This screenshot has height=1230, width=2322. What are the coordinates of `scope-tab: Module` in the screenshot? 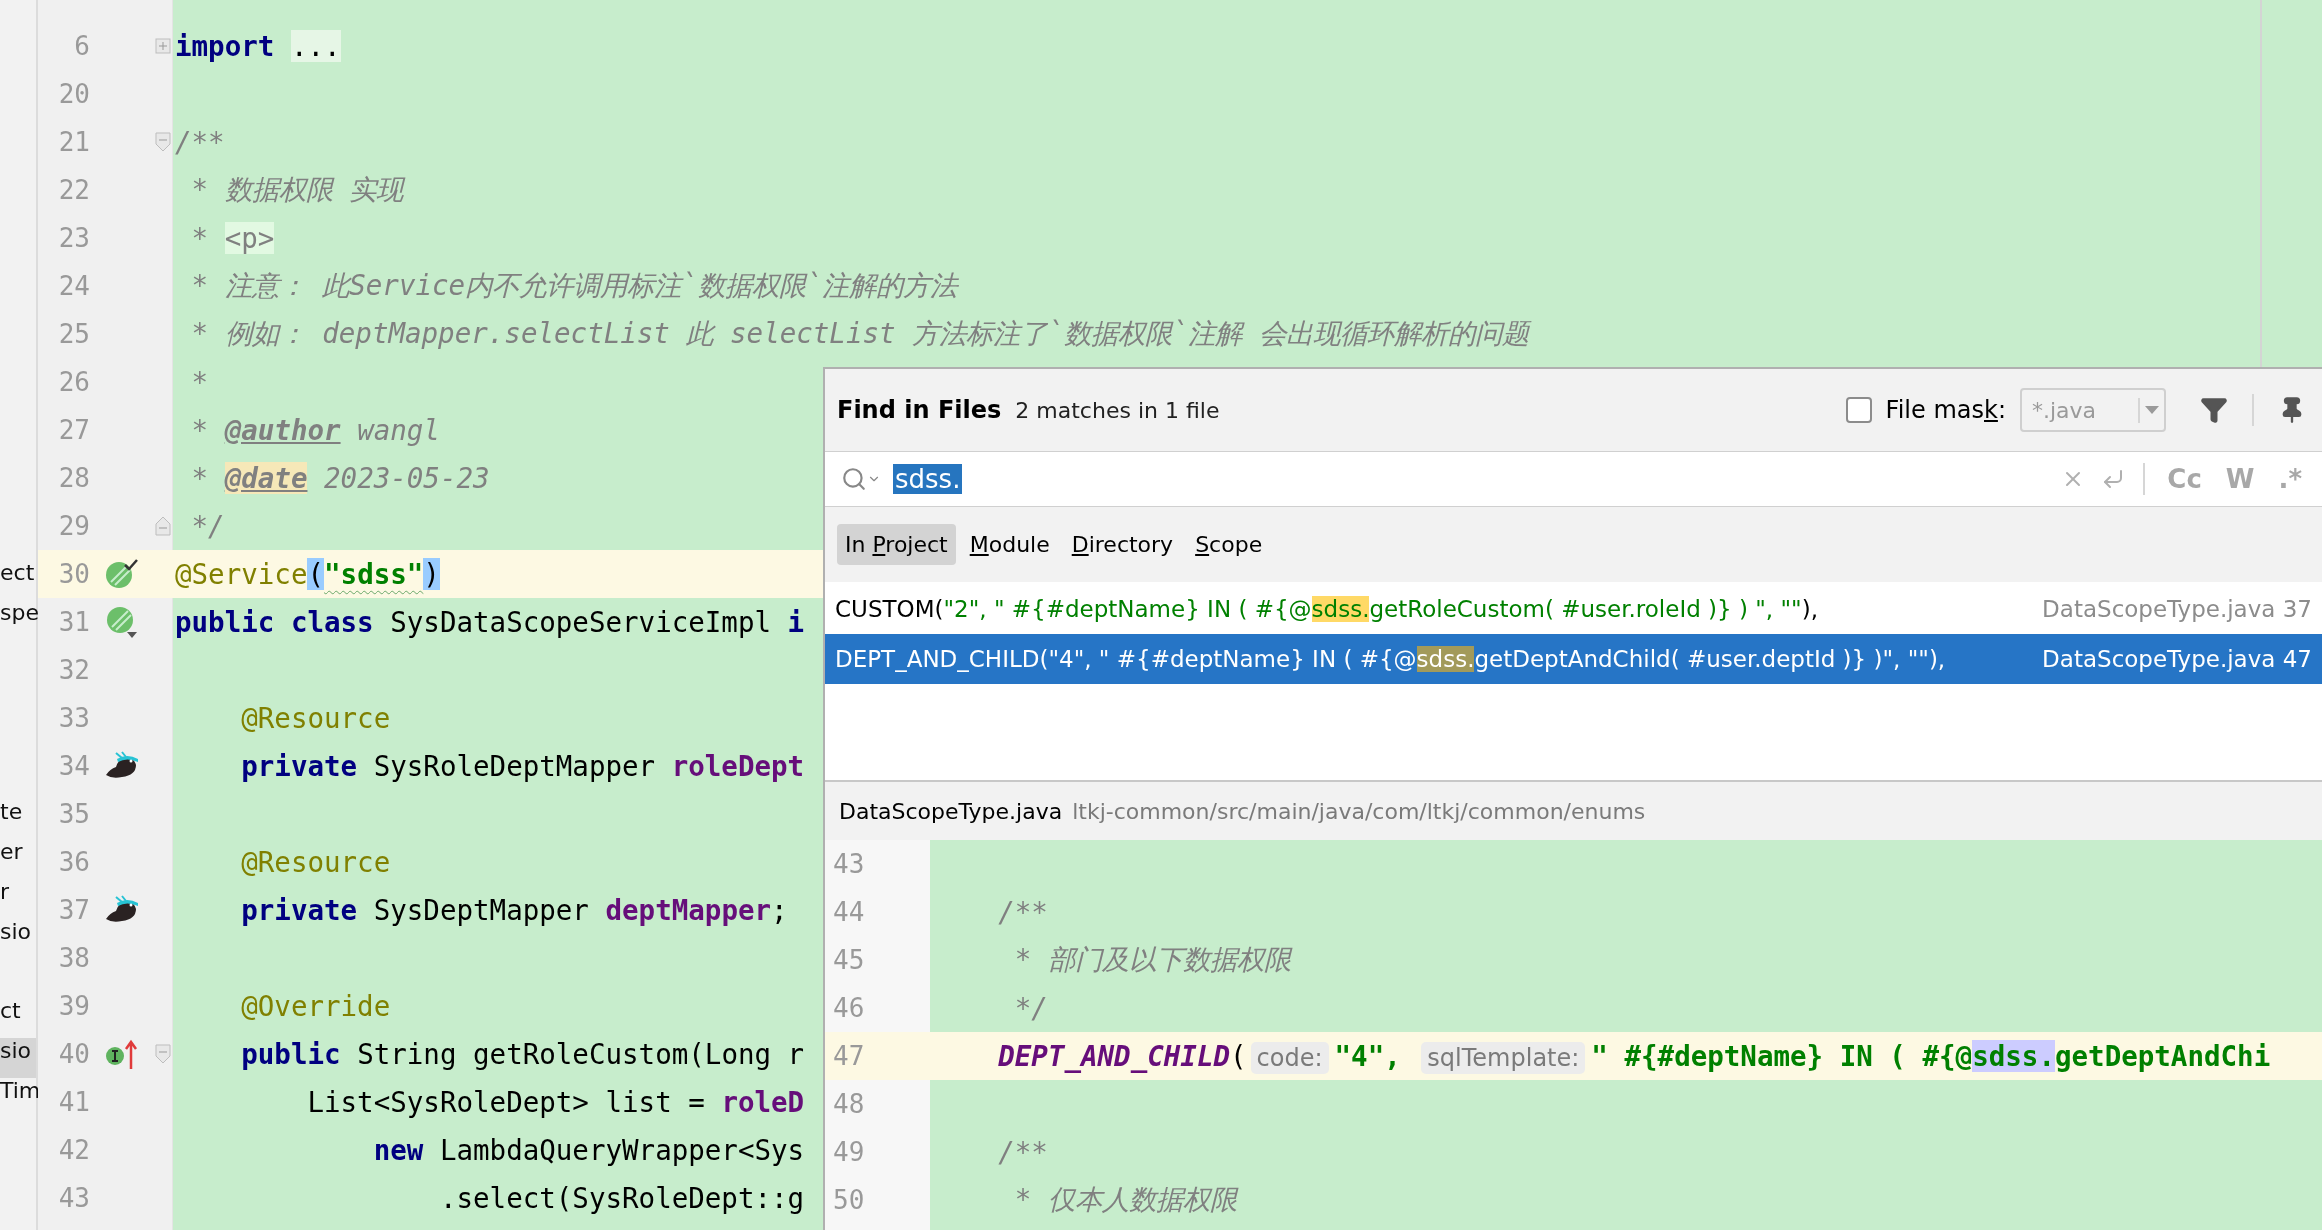 It's located at (1009, 544).